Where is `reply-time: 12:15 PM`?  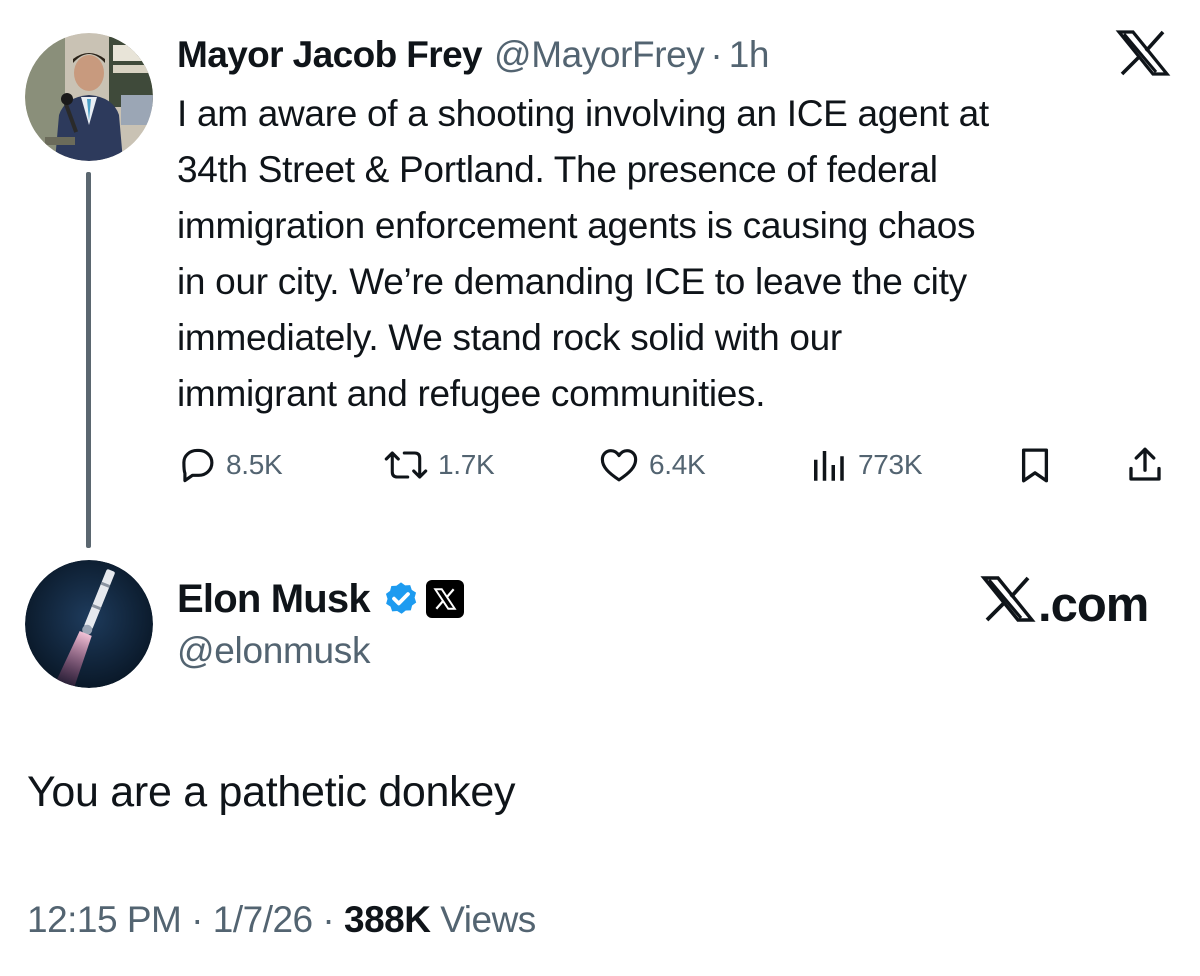 reply-time: 12:15 PM is located at coordinates (104, 919).